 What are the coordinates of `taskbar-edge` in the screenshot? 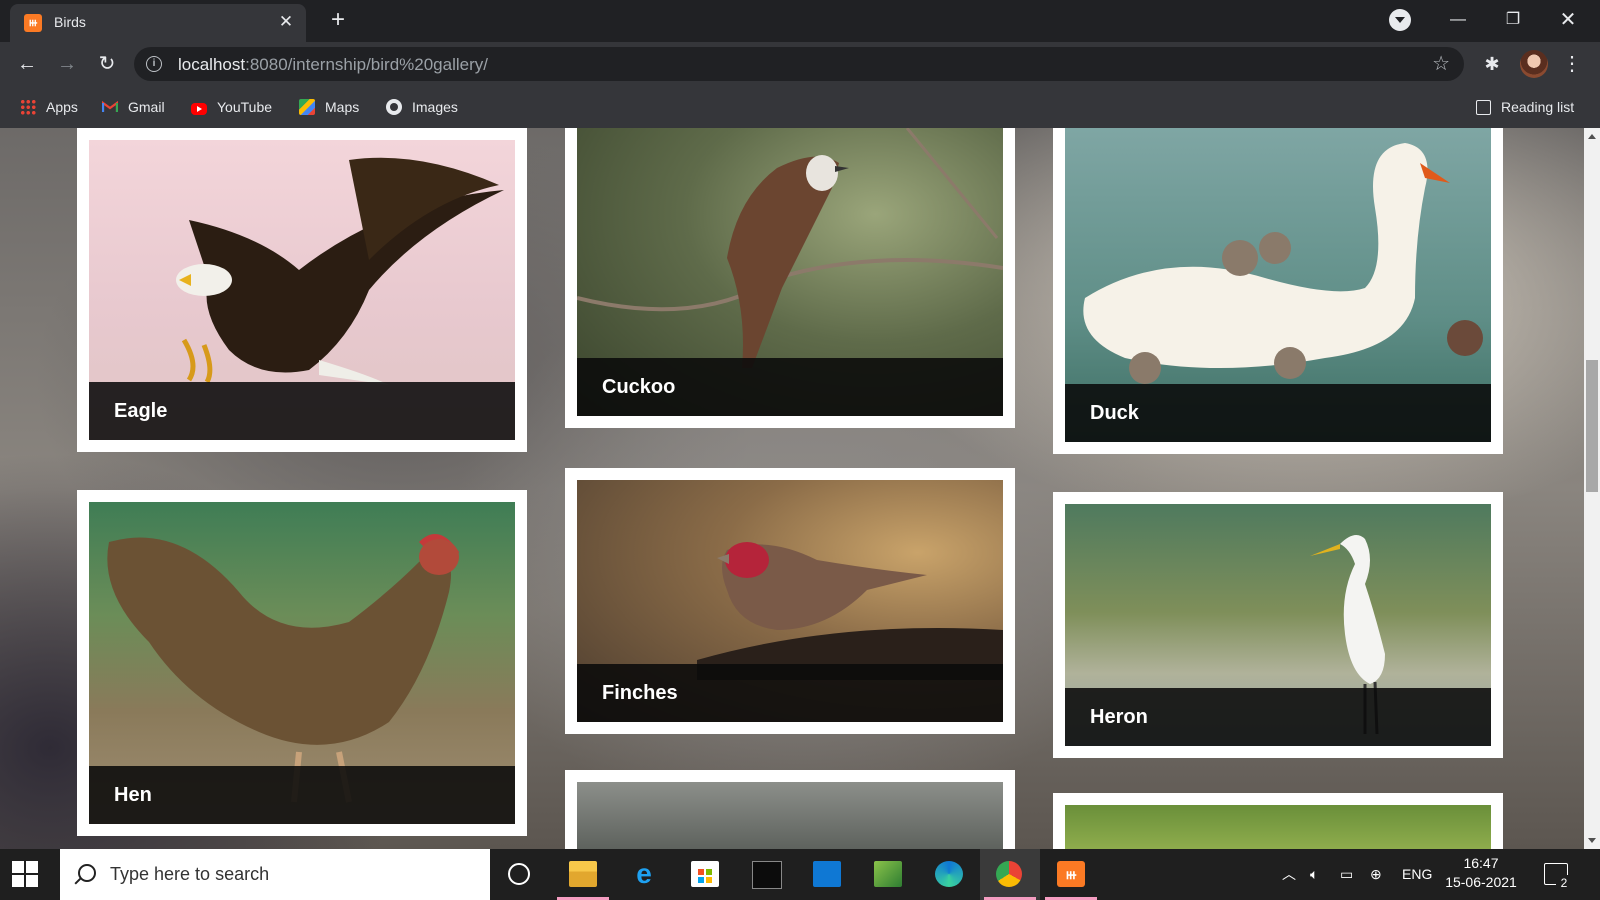 It's located at (949, 874).